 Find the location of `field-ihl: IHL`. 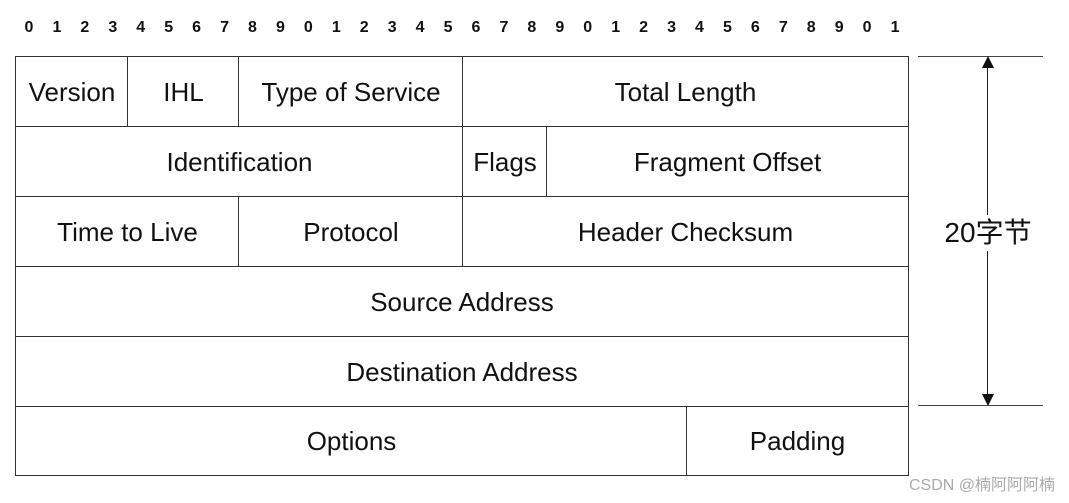

field-ihl: IHL is located at coordinates (183, 92).